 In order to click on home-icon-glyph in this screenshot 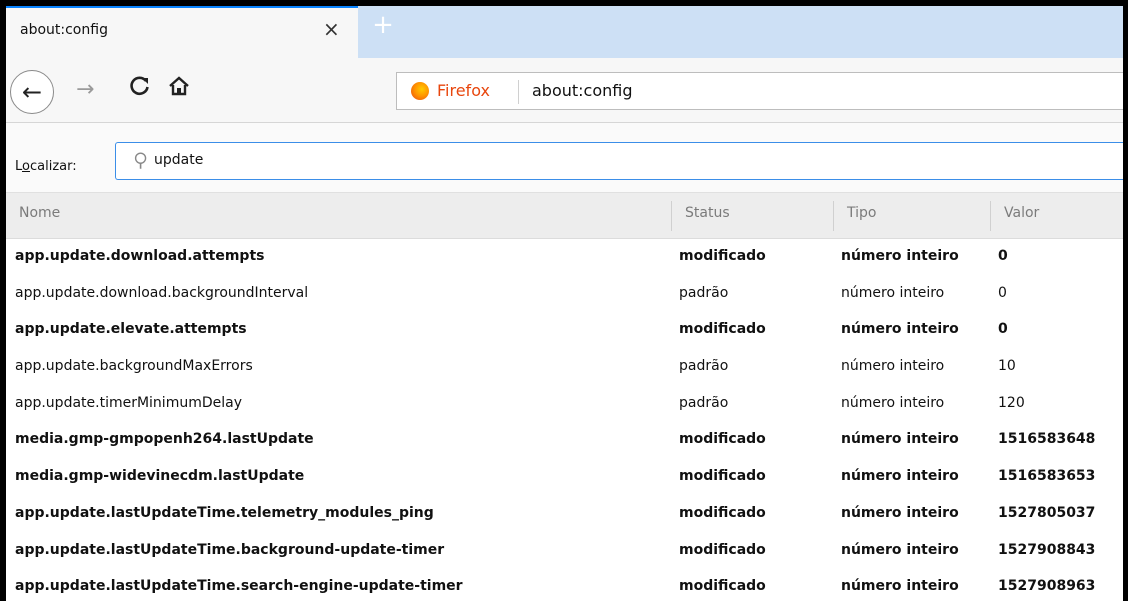, I will do `click(179, 86)`.